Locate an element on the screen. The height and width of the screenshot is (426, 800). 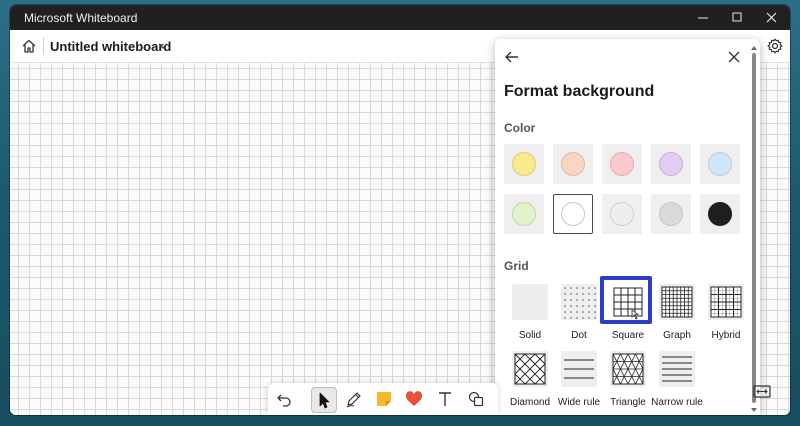
color-swatch-light-blue is located at coordinates (720, 164).